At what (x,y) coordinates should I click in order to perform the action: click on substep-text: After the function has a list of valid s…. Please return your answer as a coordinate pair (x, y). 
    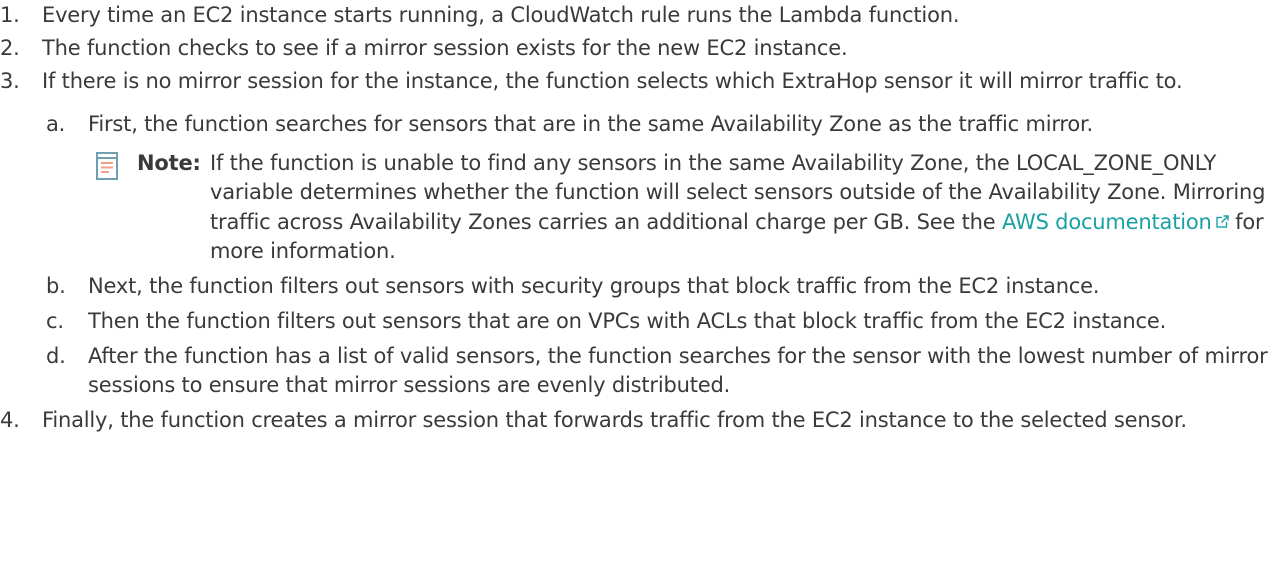
    Looking at the image, I should click on (678, 370).